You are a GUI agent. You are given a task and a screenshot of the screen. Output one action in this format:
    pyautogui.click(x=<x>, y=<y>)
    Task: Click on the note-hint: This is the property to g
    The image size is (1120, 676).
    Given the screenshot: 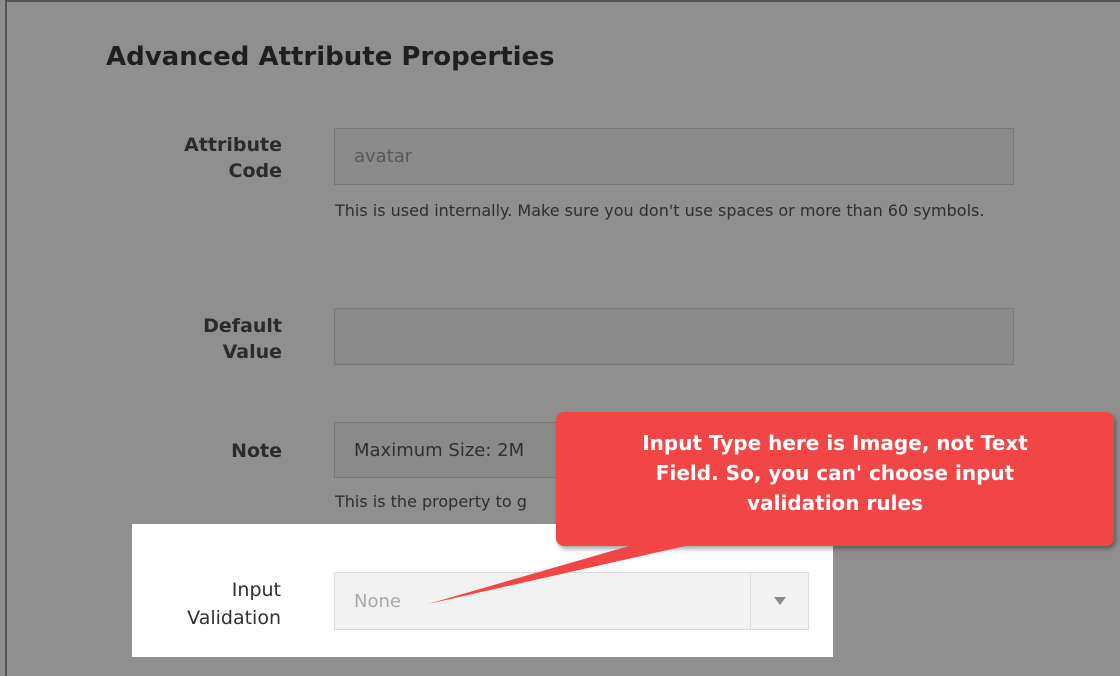 What is the action you would take?
    pyautogui.click(x=431, y=501)
    